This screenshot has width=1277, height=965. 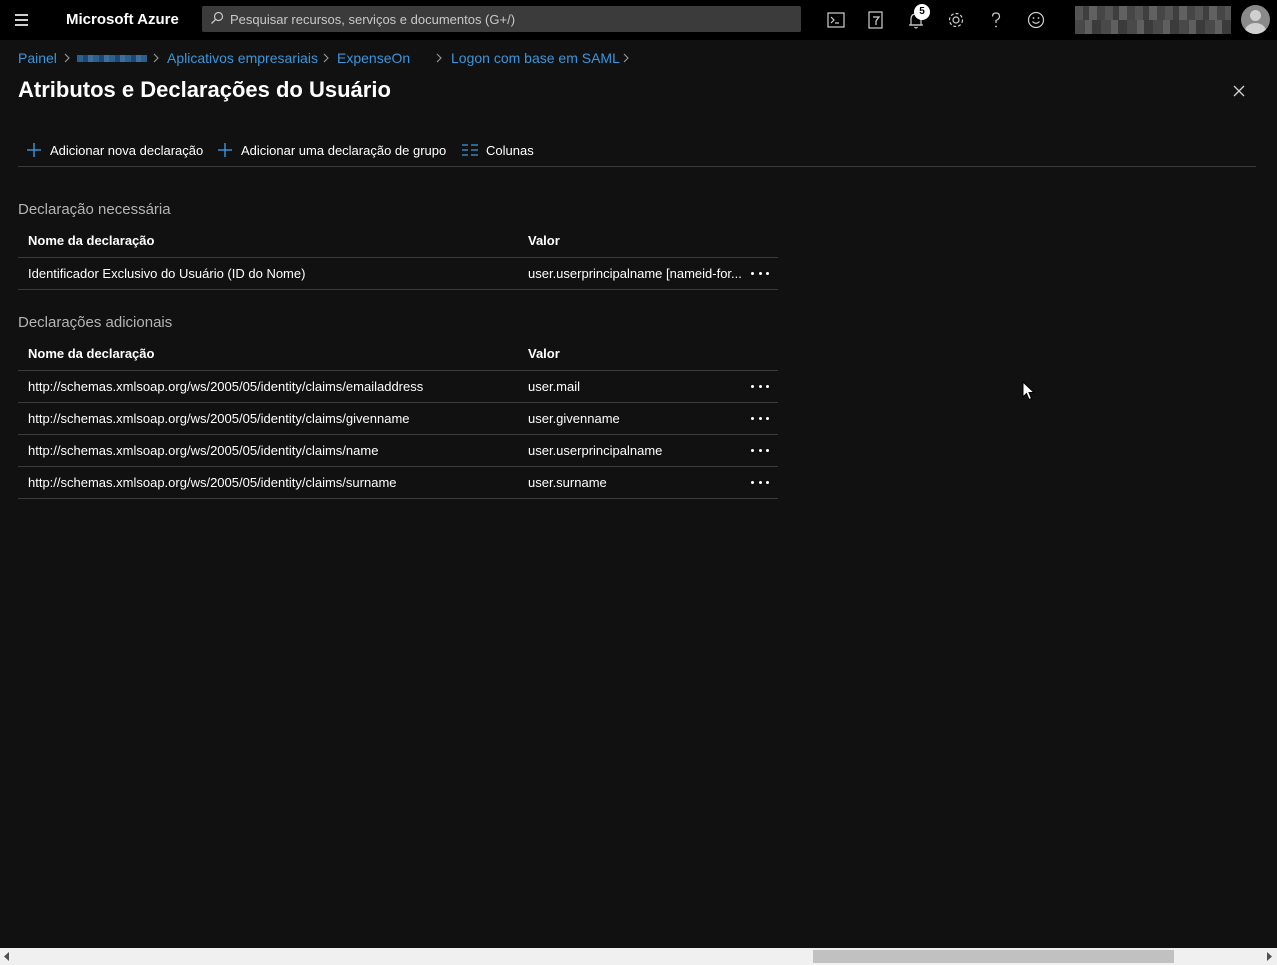 What do you see at coordinates (122, 19) in the screenshot?
I see `brand-logo: Microsoft Azure` at bounding box center [122, 19].